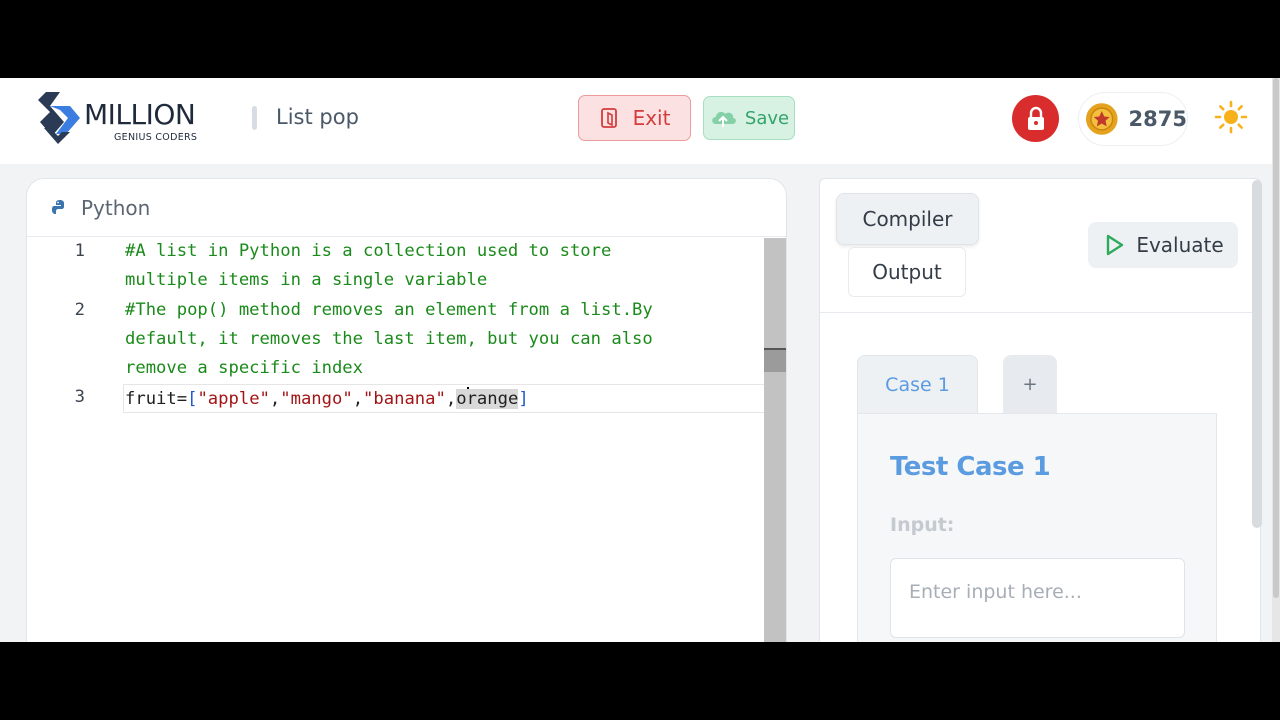 Image resolution: width=1280 pixels, height=720 pixels. What do you see at coordinates (775, 360) in the screenshot?
I see `editor-scroll-thumb` at bounding box center [775, 360].